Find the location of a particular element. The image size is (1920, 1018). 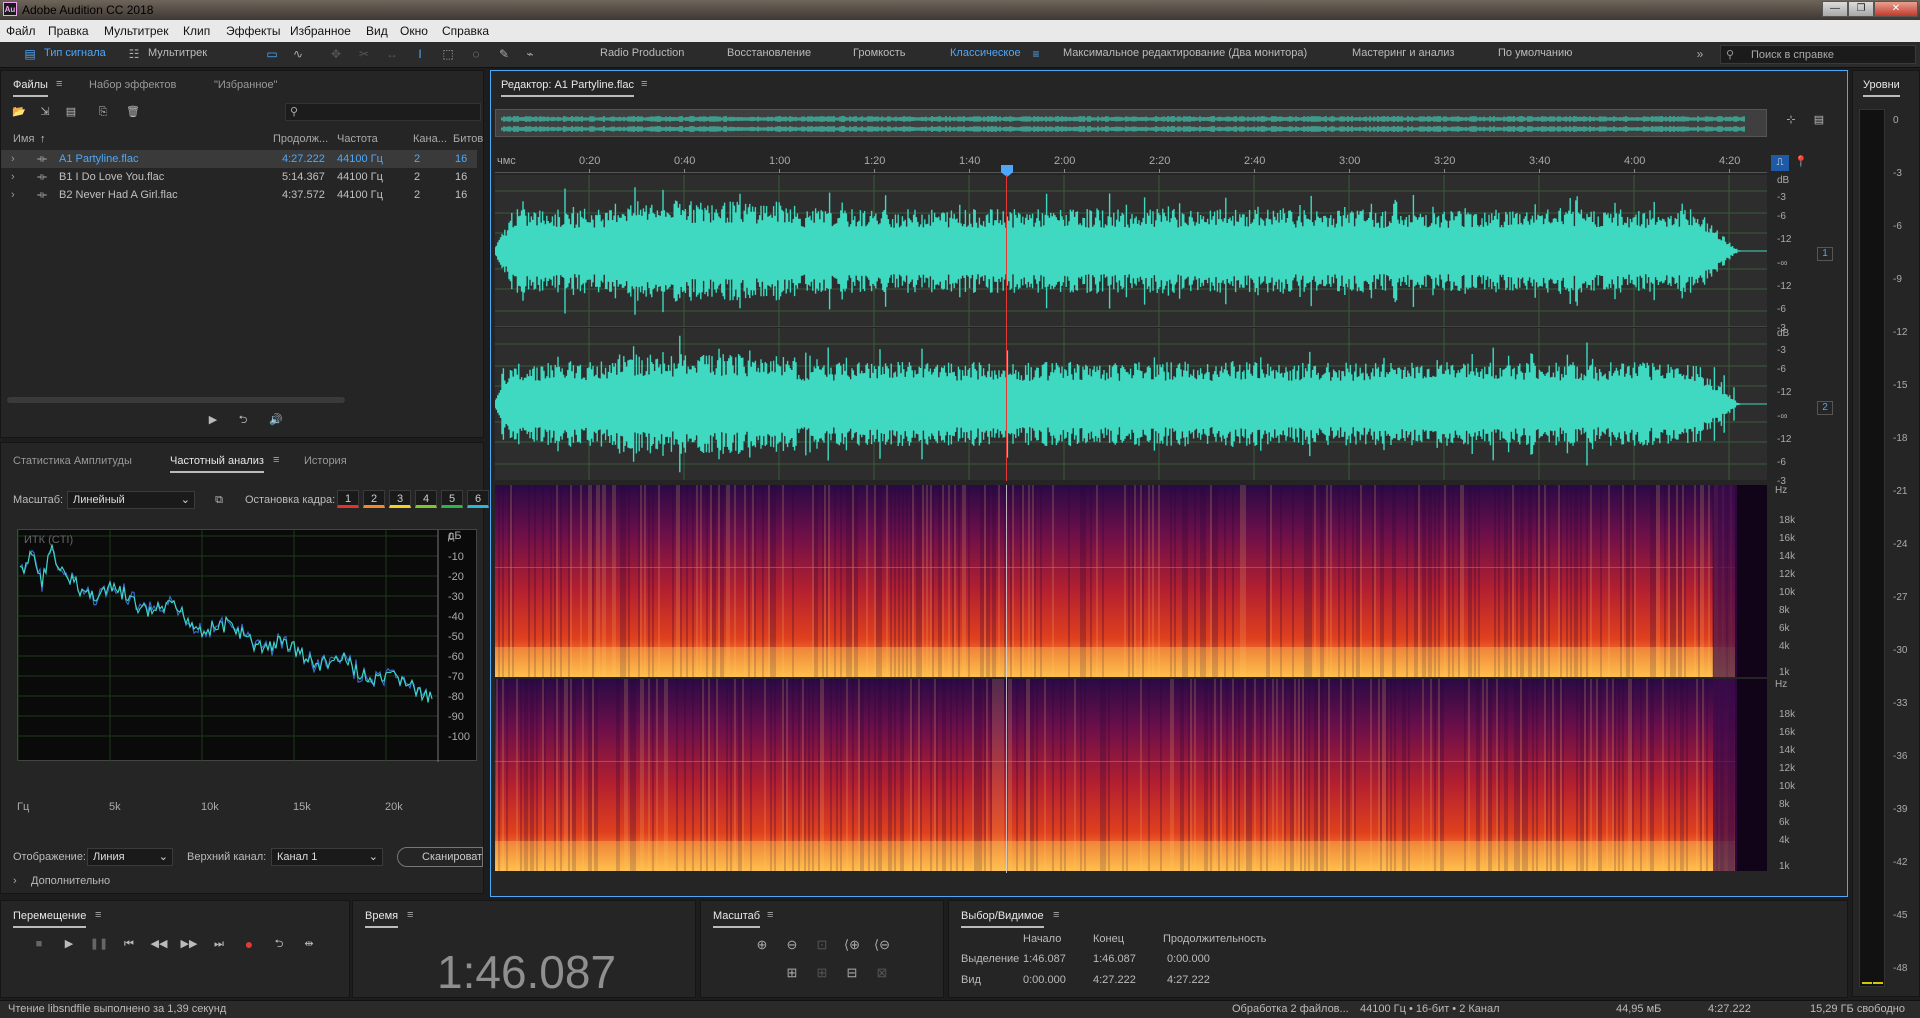

headphone-icon: ⎍ is located at coordinates (1780, 163).